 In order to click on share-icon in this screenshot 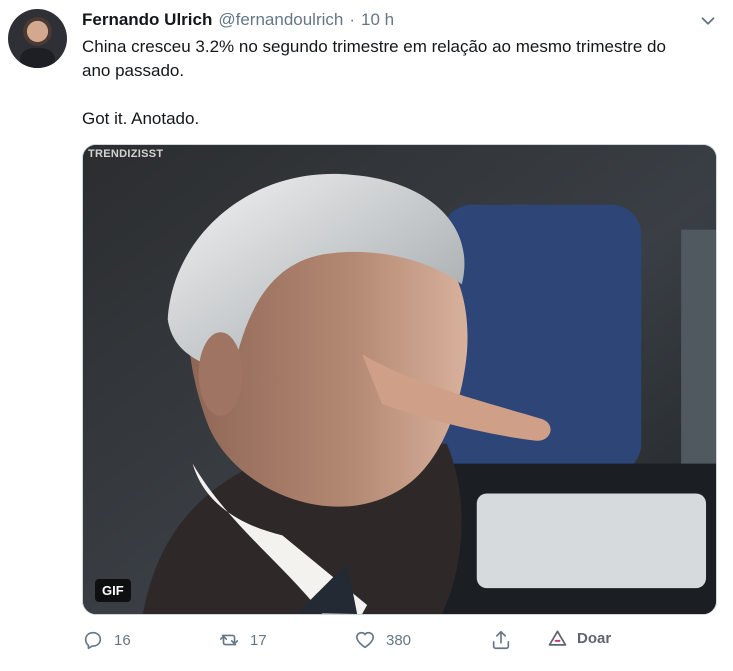, I will do `click(501, 640)`.